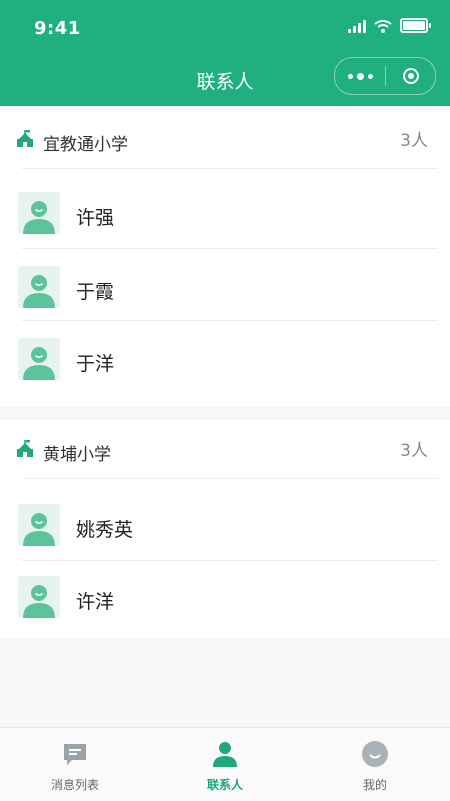 This screenshot has height=801, width=450. Describe the element at coordinates (360, 76) in the screenshot. I see `more-options-button` at that location.